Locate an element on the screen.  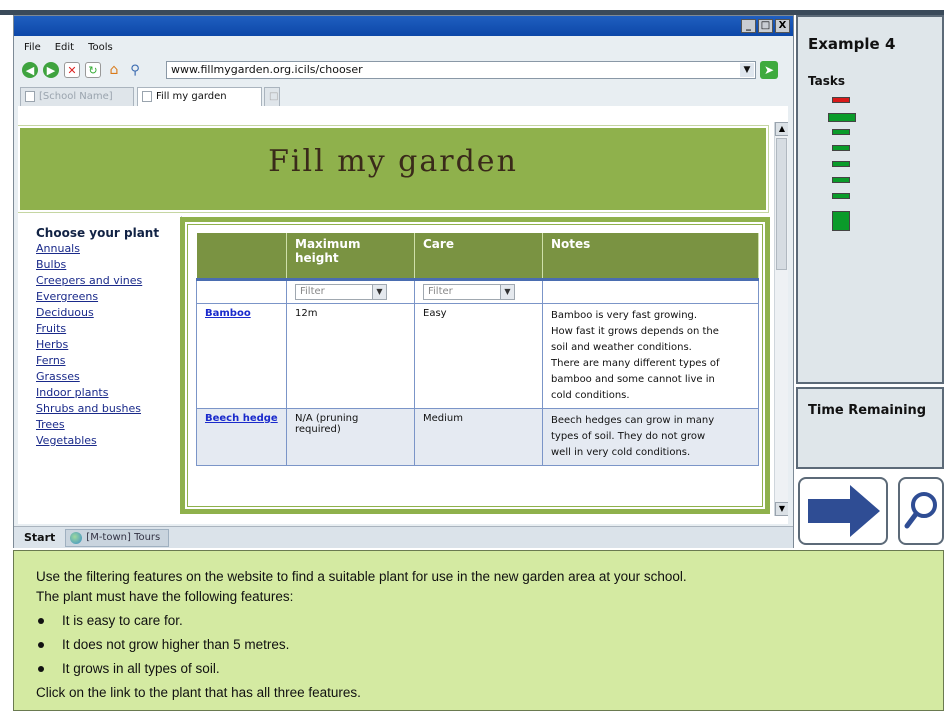
magnifier-icon is located at coordinates (920, 510).